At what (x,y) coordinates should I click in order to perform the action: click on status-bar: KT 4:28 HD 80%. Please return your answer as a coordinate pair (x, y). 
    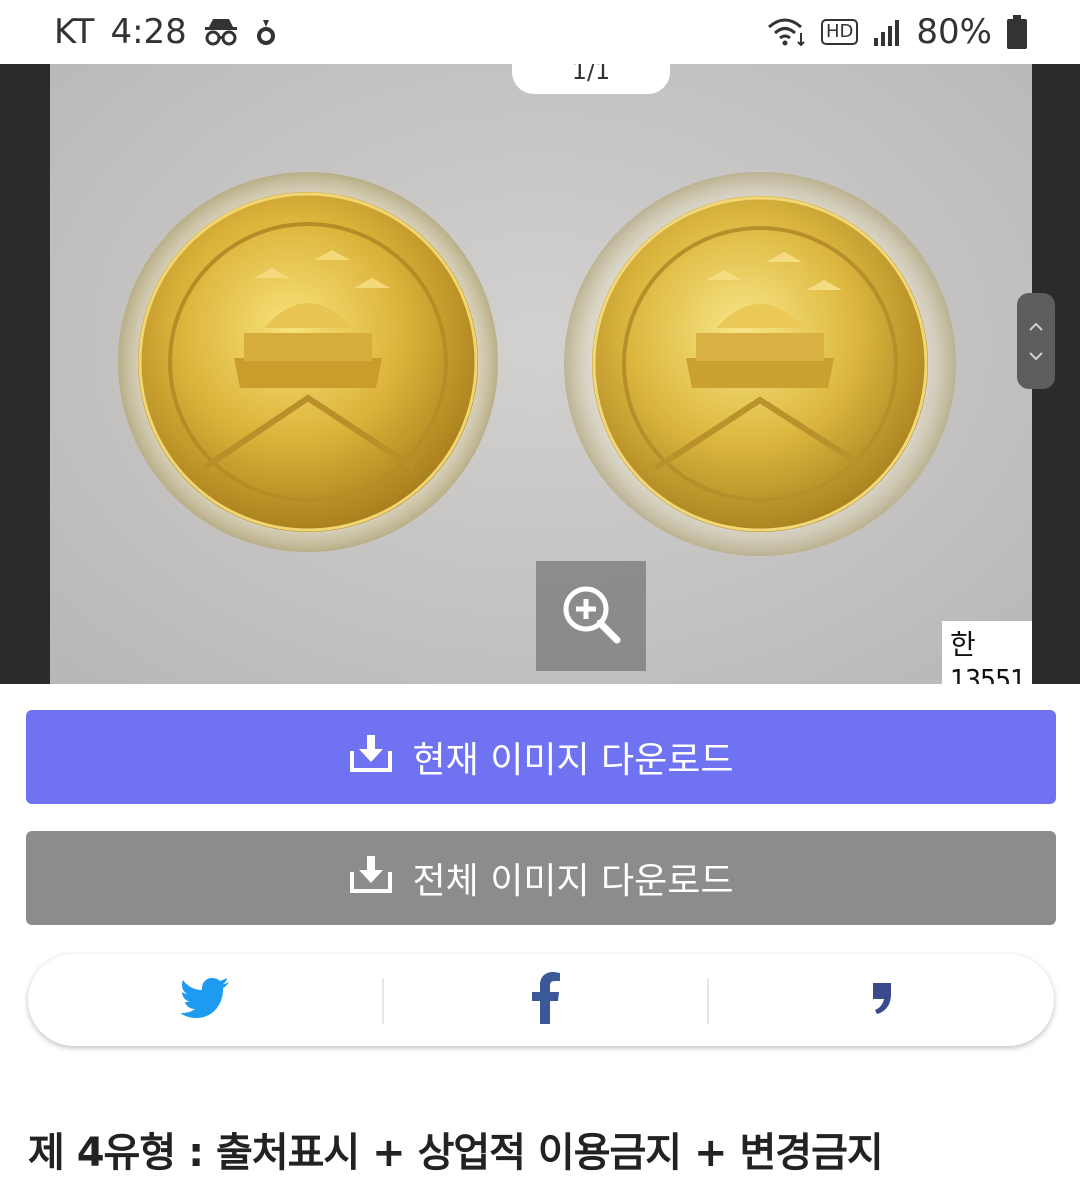
    Looking at the image, I should click on (540, 32).